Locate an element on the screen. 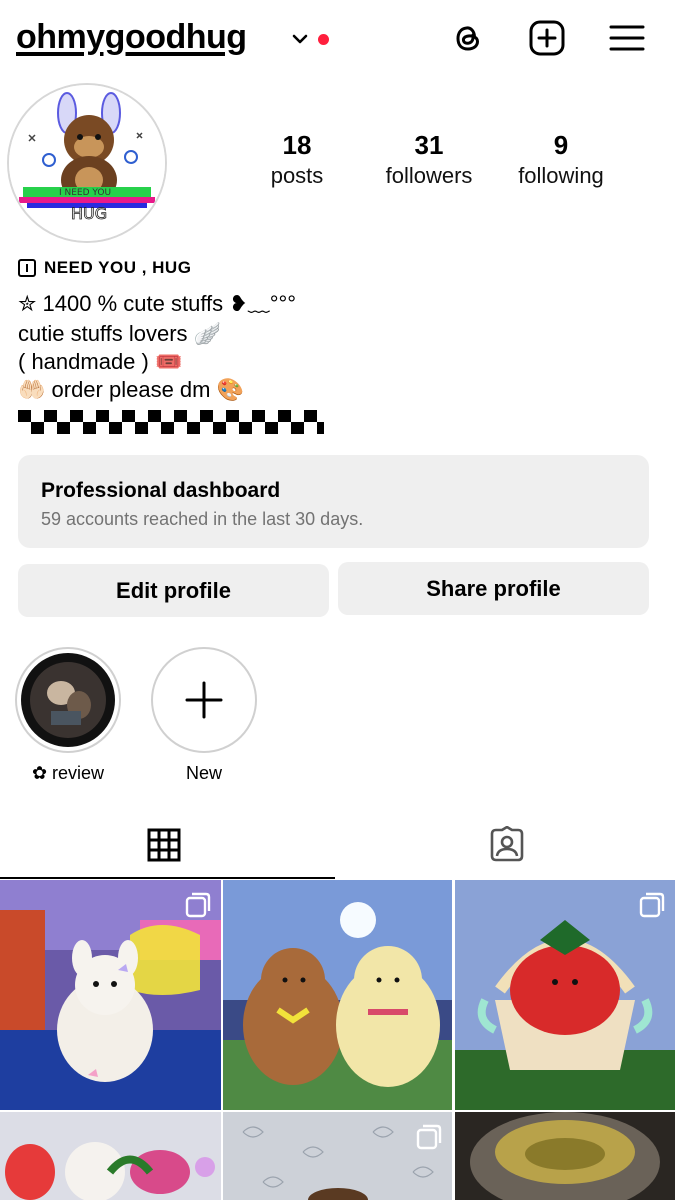  share-profile-button: Share profile is located at coordinates (493, 588).